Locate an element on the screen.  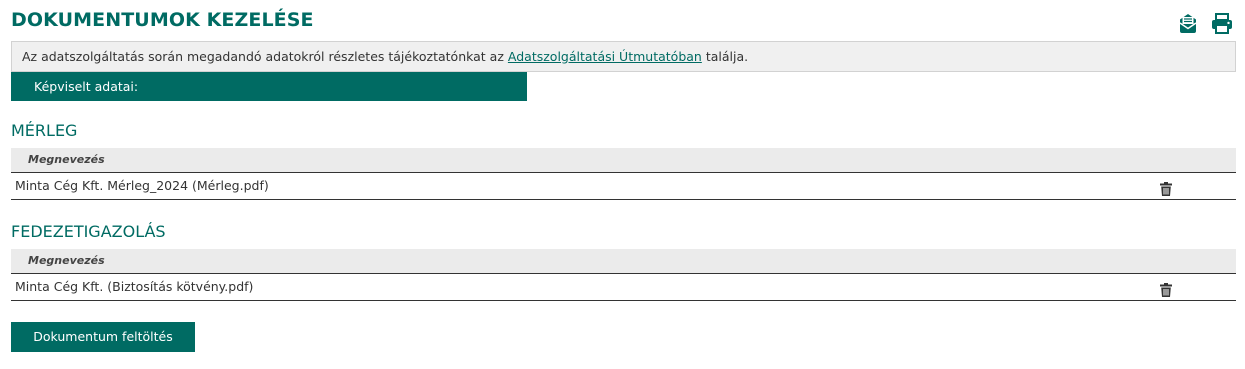
page-title: DOKUMENTUMOK KEZELÉSE is located at coordinates (162, 20).